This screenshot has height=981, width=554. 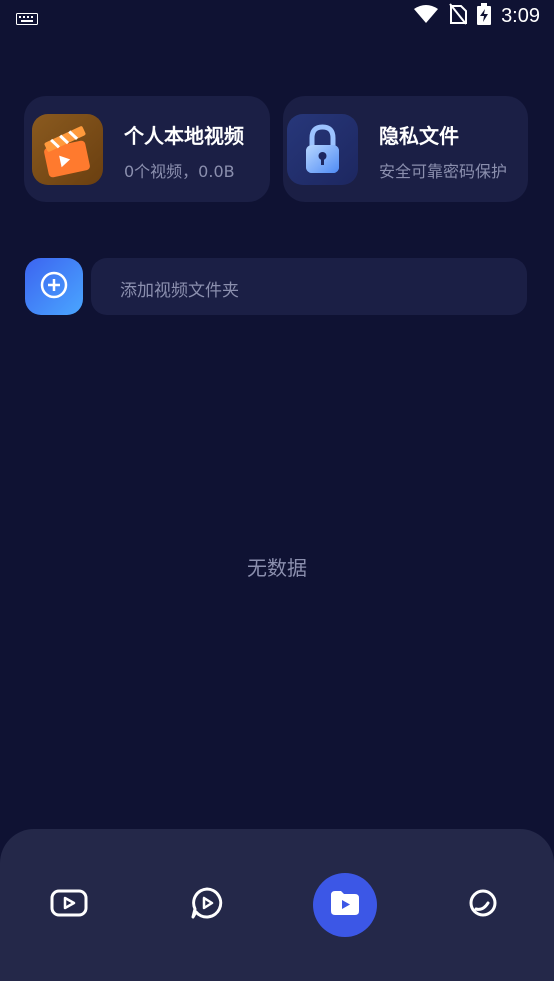 I want to click on nav-video-tab, so click(x=69, y=905).